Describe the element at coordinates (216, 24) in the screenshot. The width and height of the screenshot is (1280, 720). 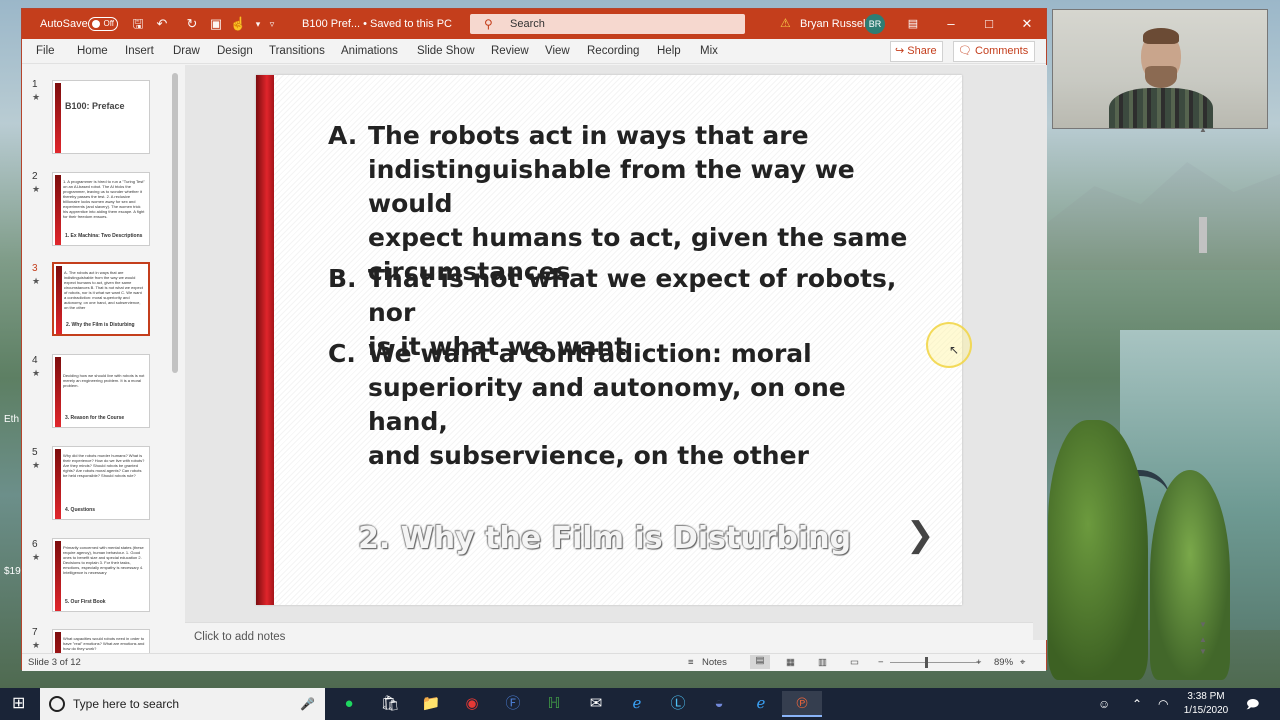
I see `present-icon: ▣` at that location.